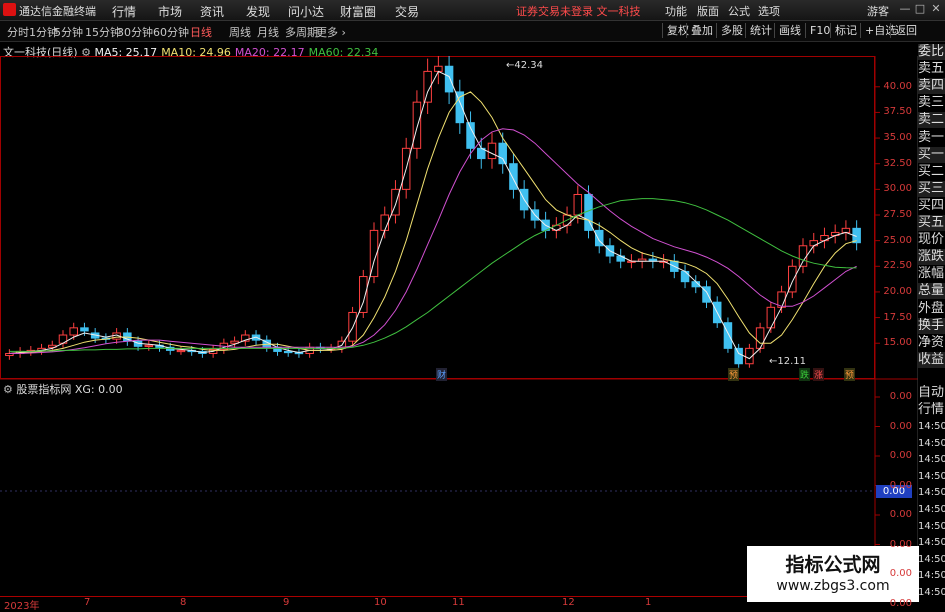  Describe the element at coordinates (936, 9) in the screenshot. I see `close-icon: ✕` at that location.